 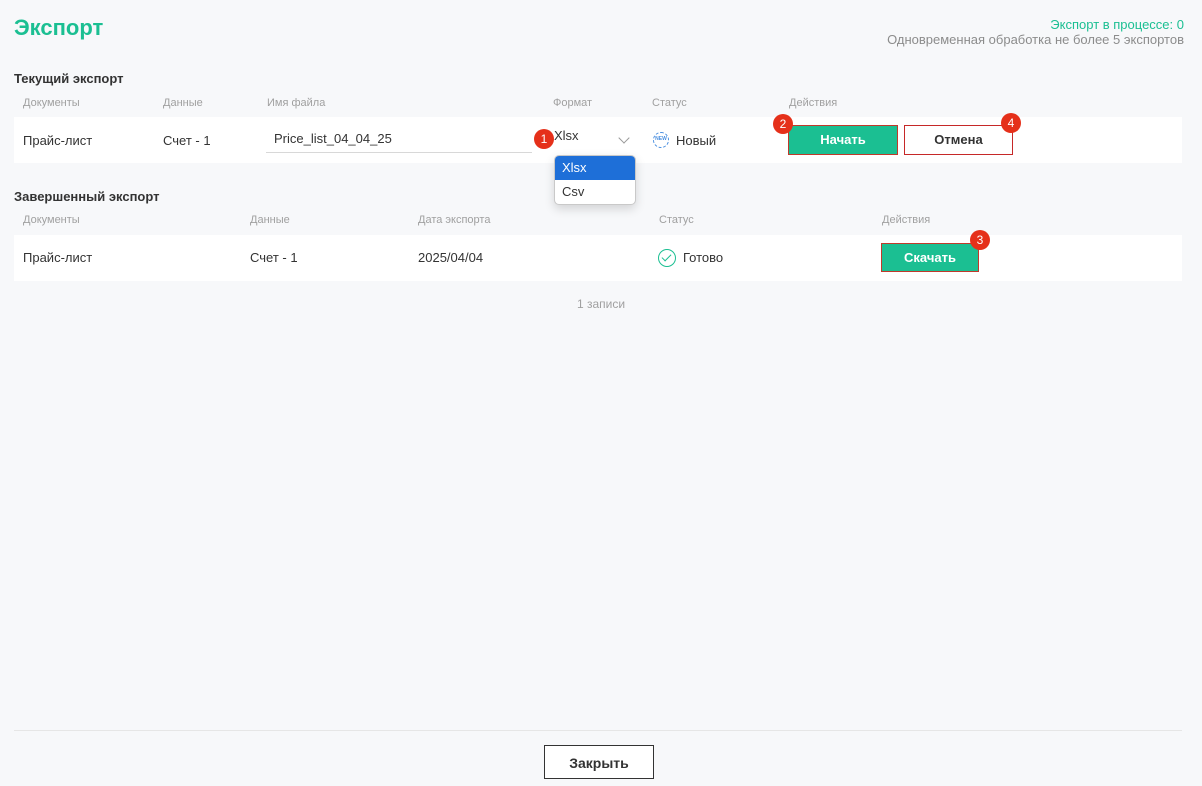 What do you see at coordinates (661, 140) in the screenshot?
I see `new-status-icon: NEW` at bounding box center [661, 140].